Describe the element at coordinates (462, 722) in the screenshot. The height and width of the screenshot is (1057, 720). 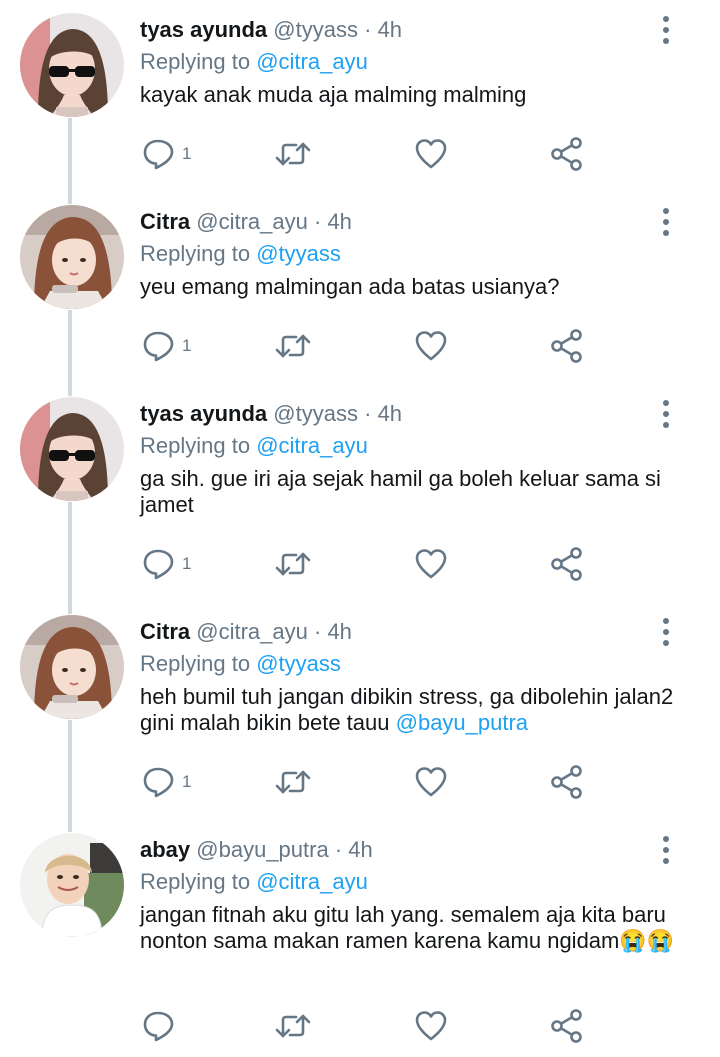
I see `inline-mention: @bayu_putra` at that location.